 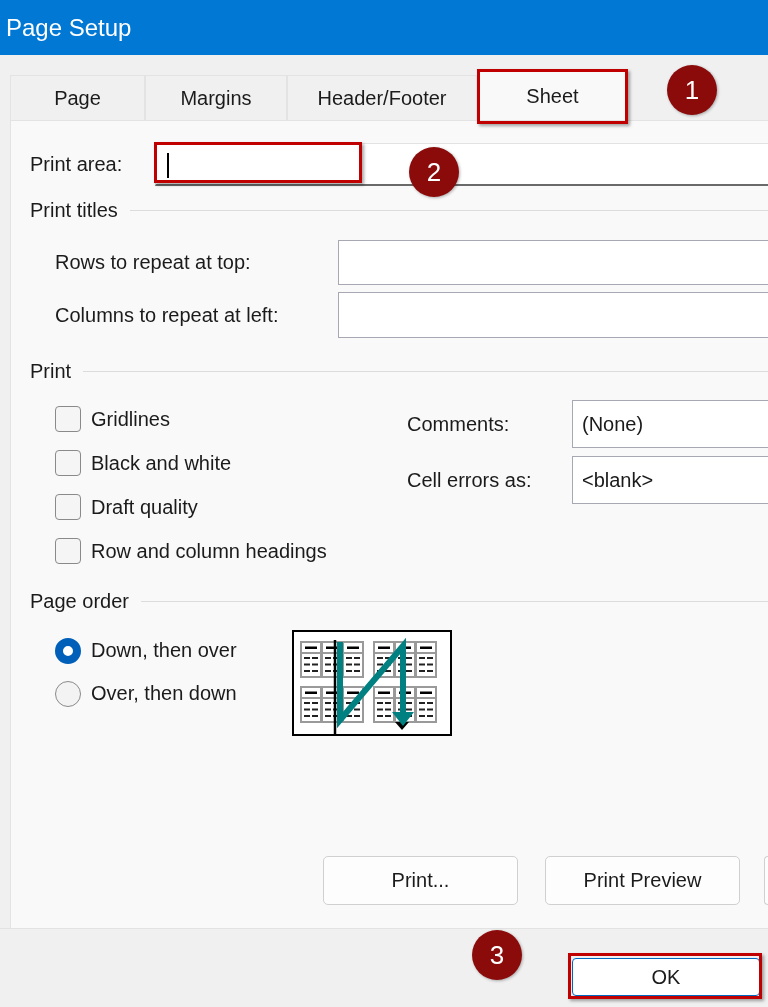 I want to click on radio-label: Down, then over, so click(x=164, y=650).